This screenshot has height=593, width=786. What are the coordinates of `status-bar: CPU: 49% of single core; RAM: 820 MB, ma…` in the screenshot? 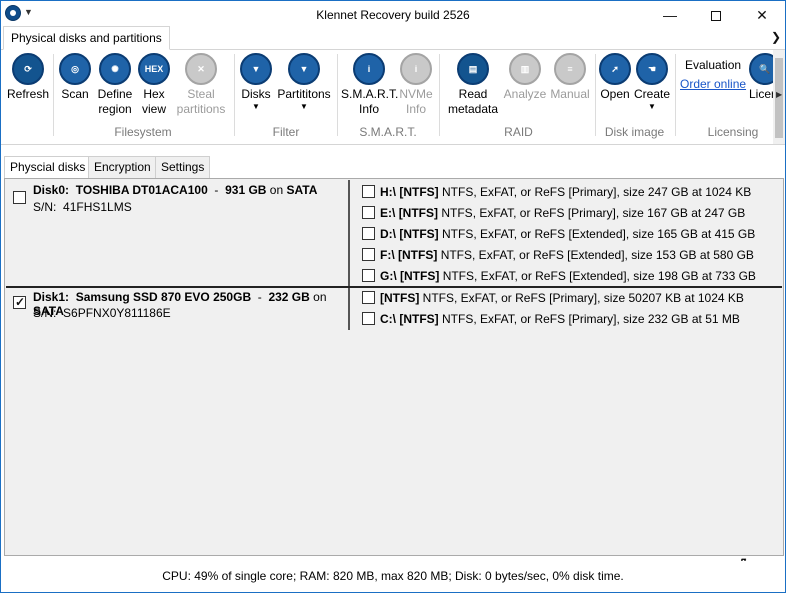 It's located at (393, 576).